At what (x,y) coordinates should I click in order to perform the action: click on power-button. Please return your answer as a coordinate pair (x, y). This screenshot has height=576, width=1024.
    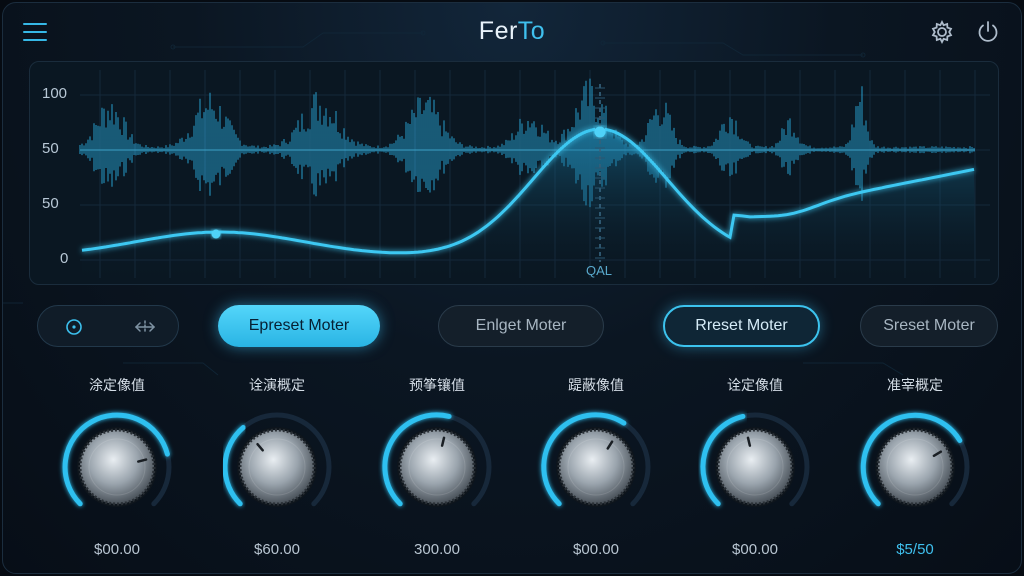
    Looking at the image, I should click on (988, 32).